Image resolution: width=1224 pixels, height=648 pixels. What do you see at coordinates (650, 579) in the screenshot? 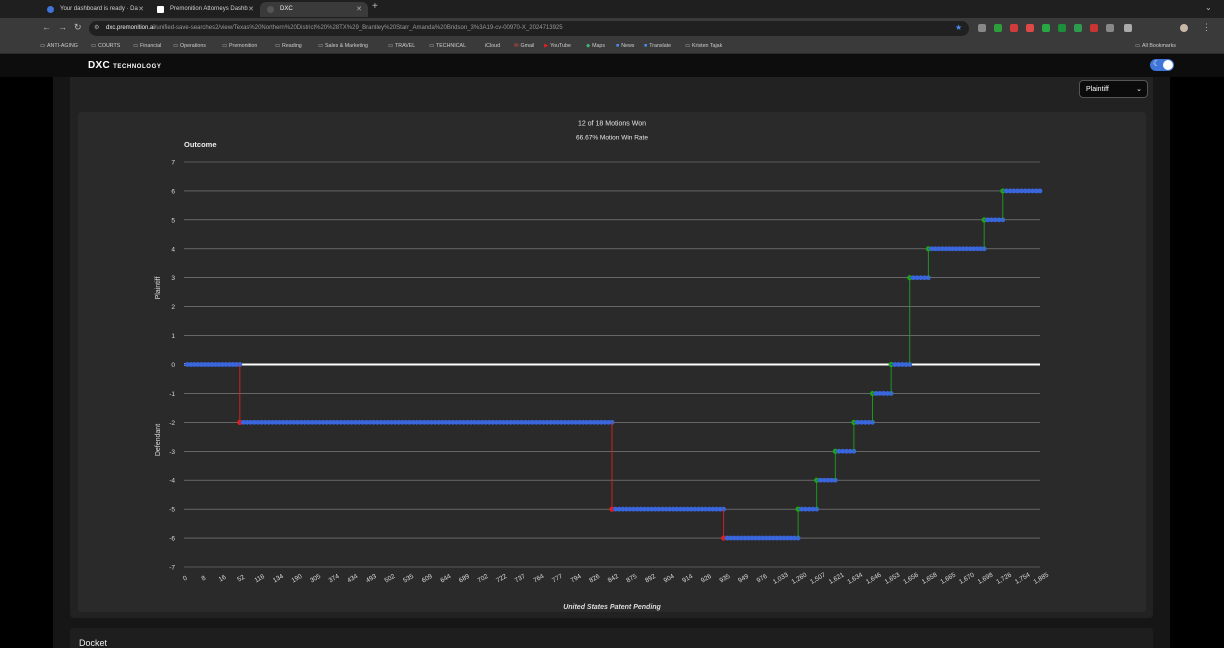
I see `x-tick-label: 892` at bounding box center [650, 579].